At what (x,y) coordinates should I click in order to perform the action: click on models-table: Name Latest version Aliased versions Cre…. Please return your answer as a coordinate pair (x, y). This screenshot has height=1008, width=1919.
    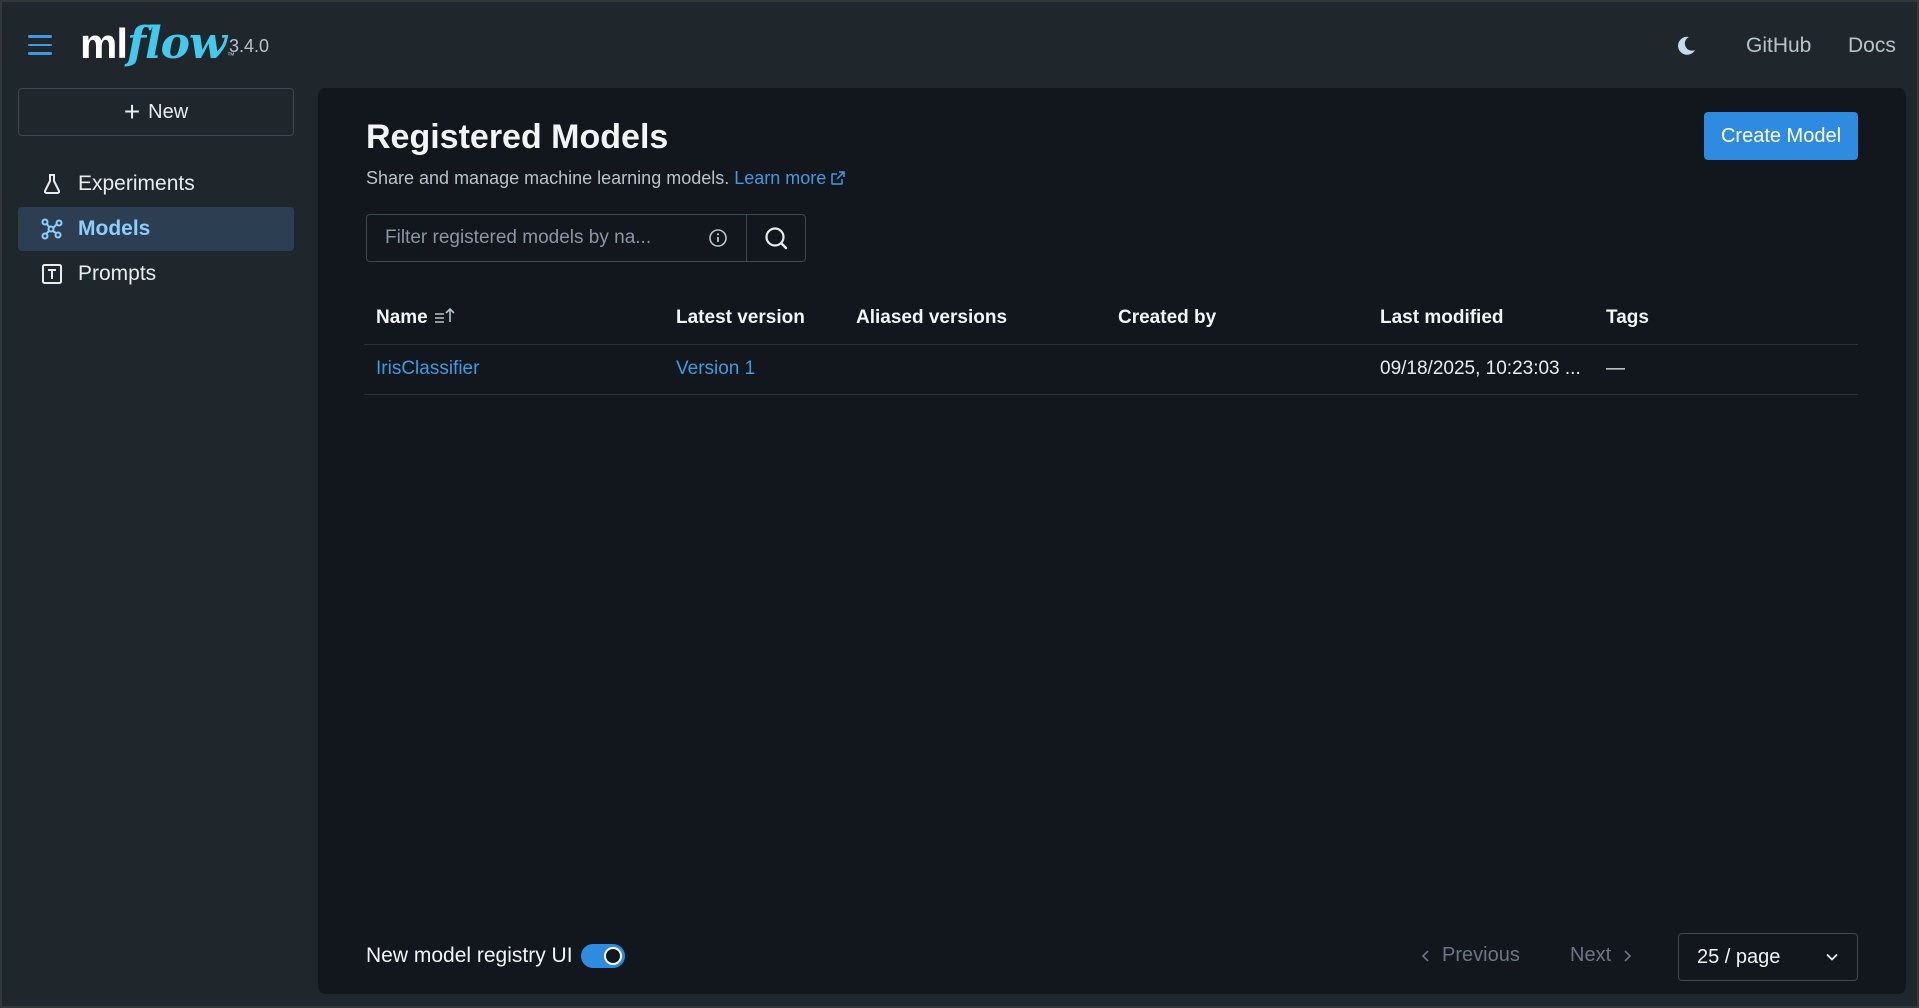
    Looking at the image, I should click on (1111, 343).